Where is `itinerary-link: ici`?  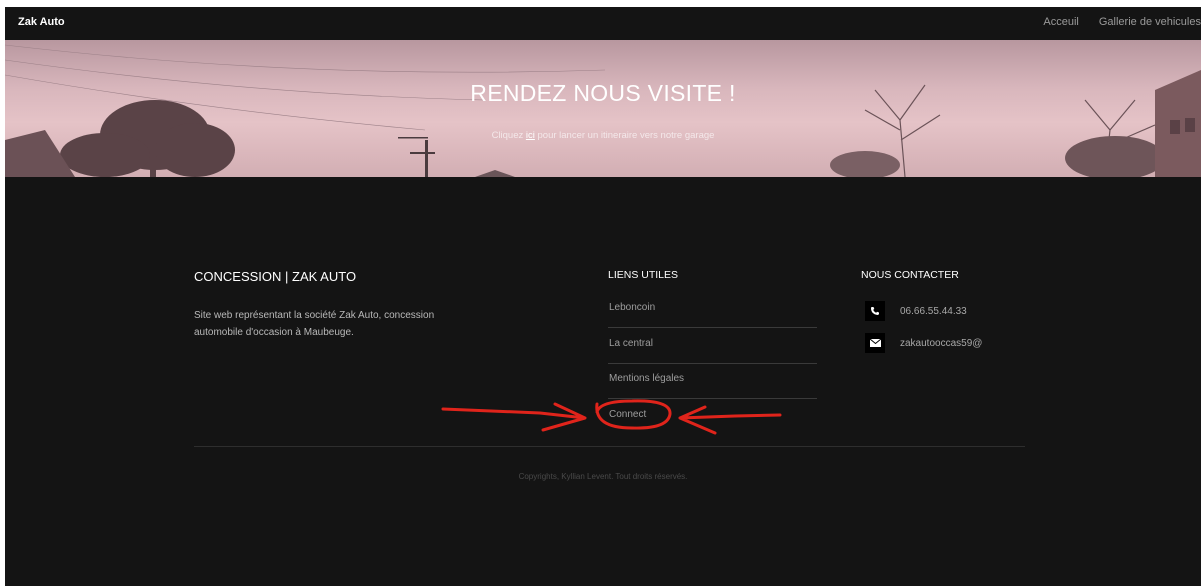
itinerary-link: ici is located at coordinates (530, 135).